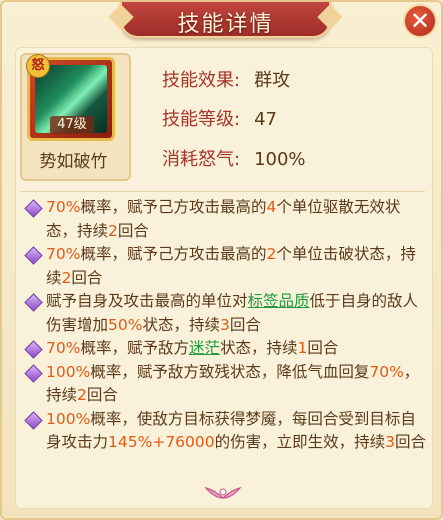 The image size is (443, 520). Describe the element at coordinates (72, 125) in the screenshot. I see `skill-level-tag: 47级` at that location.